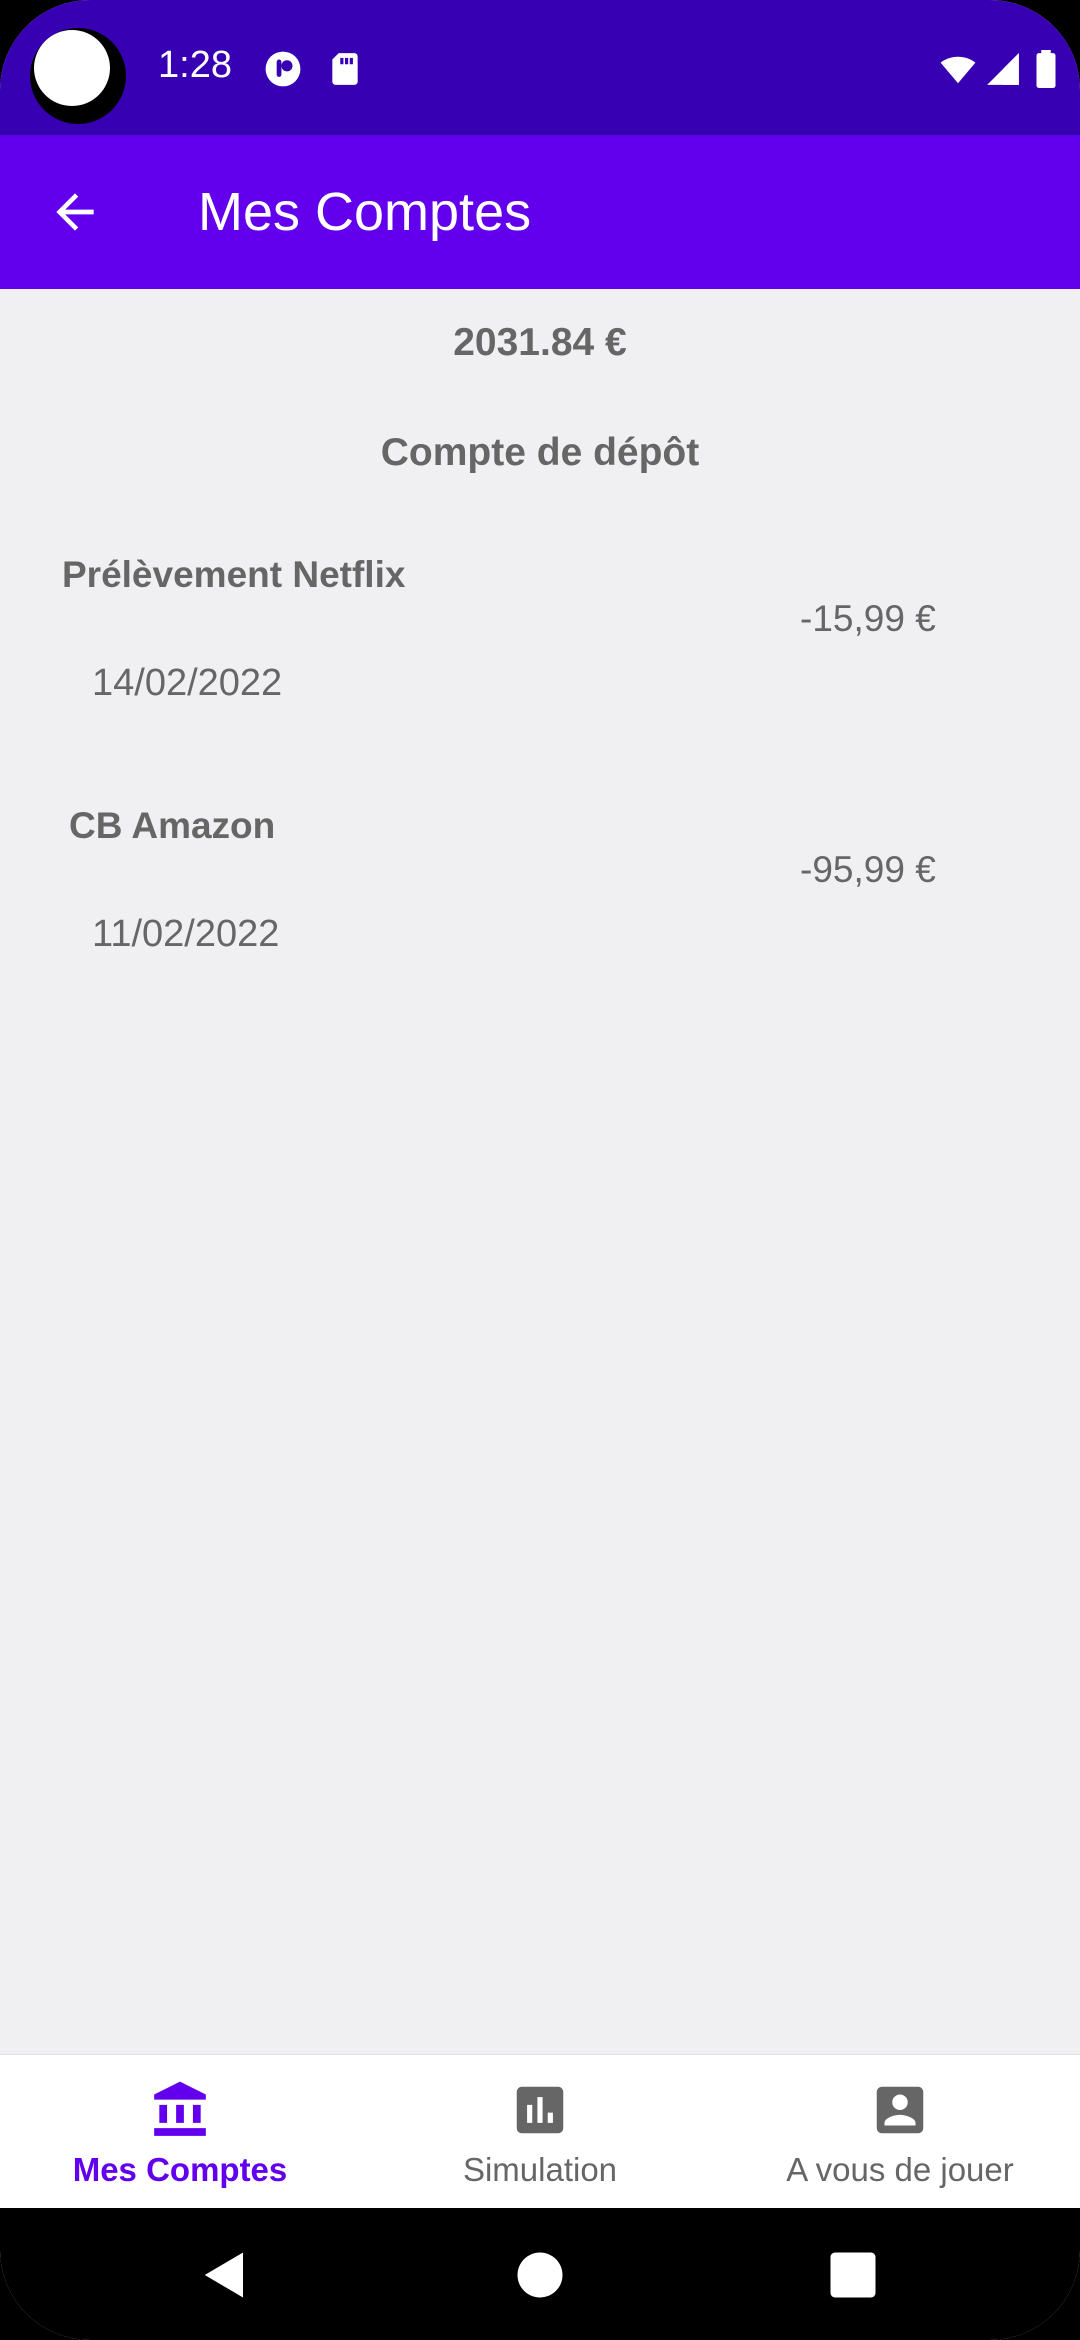 The width and height of the screenshot is (1080, 2340). I want to click on nav-item-mes-comptes: Mes Comptes, so click(180, 2131).